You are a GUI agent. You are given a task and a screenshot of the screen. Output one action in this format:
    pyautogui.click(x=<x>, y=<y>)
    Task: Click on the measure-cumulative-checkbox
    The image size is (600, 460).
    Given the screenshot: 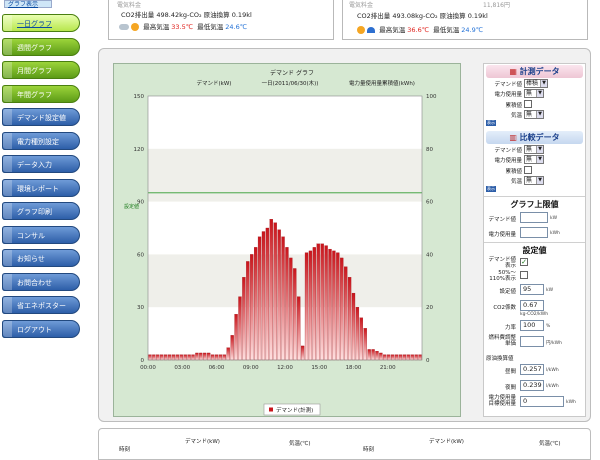 What is the action you would take?
    pyautogui.click(x=528, y=104)
    